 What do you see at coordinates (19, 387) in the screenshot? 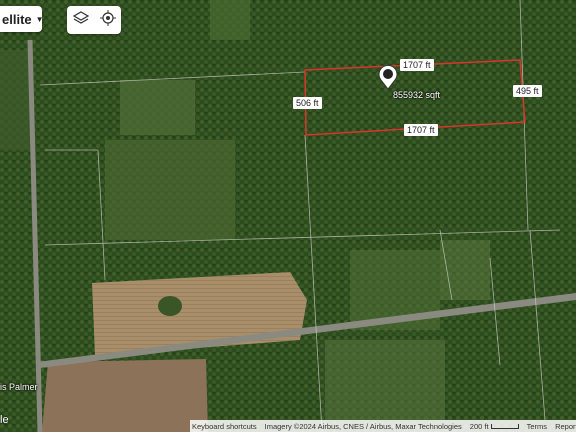
I see `road-label: is Palmer` at bounding box center [19, 387].